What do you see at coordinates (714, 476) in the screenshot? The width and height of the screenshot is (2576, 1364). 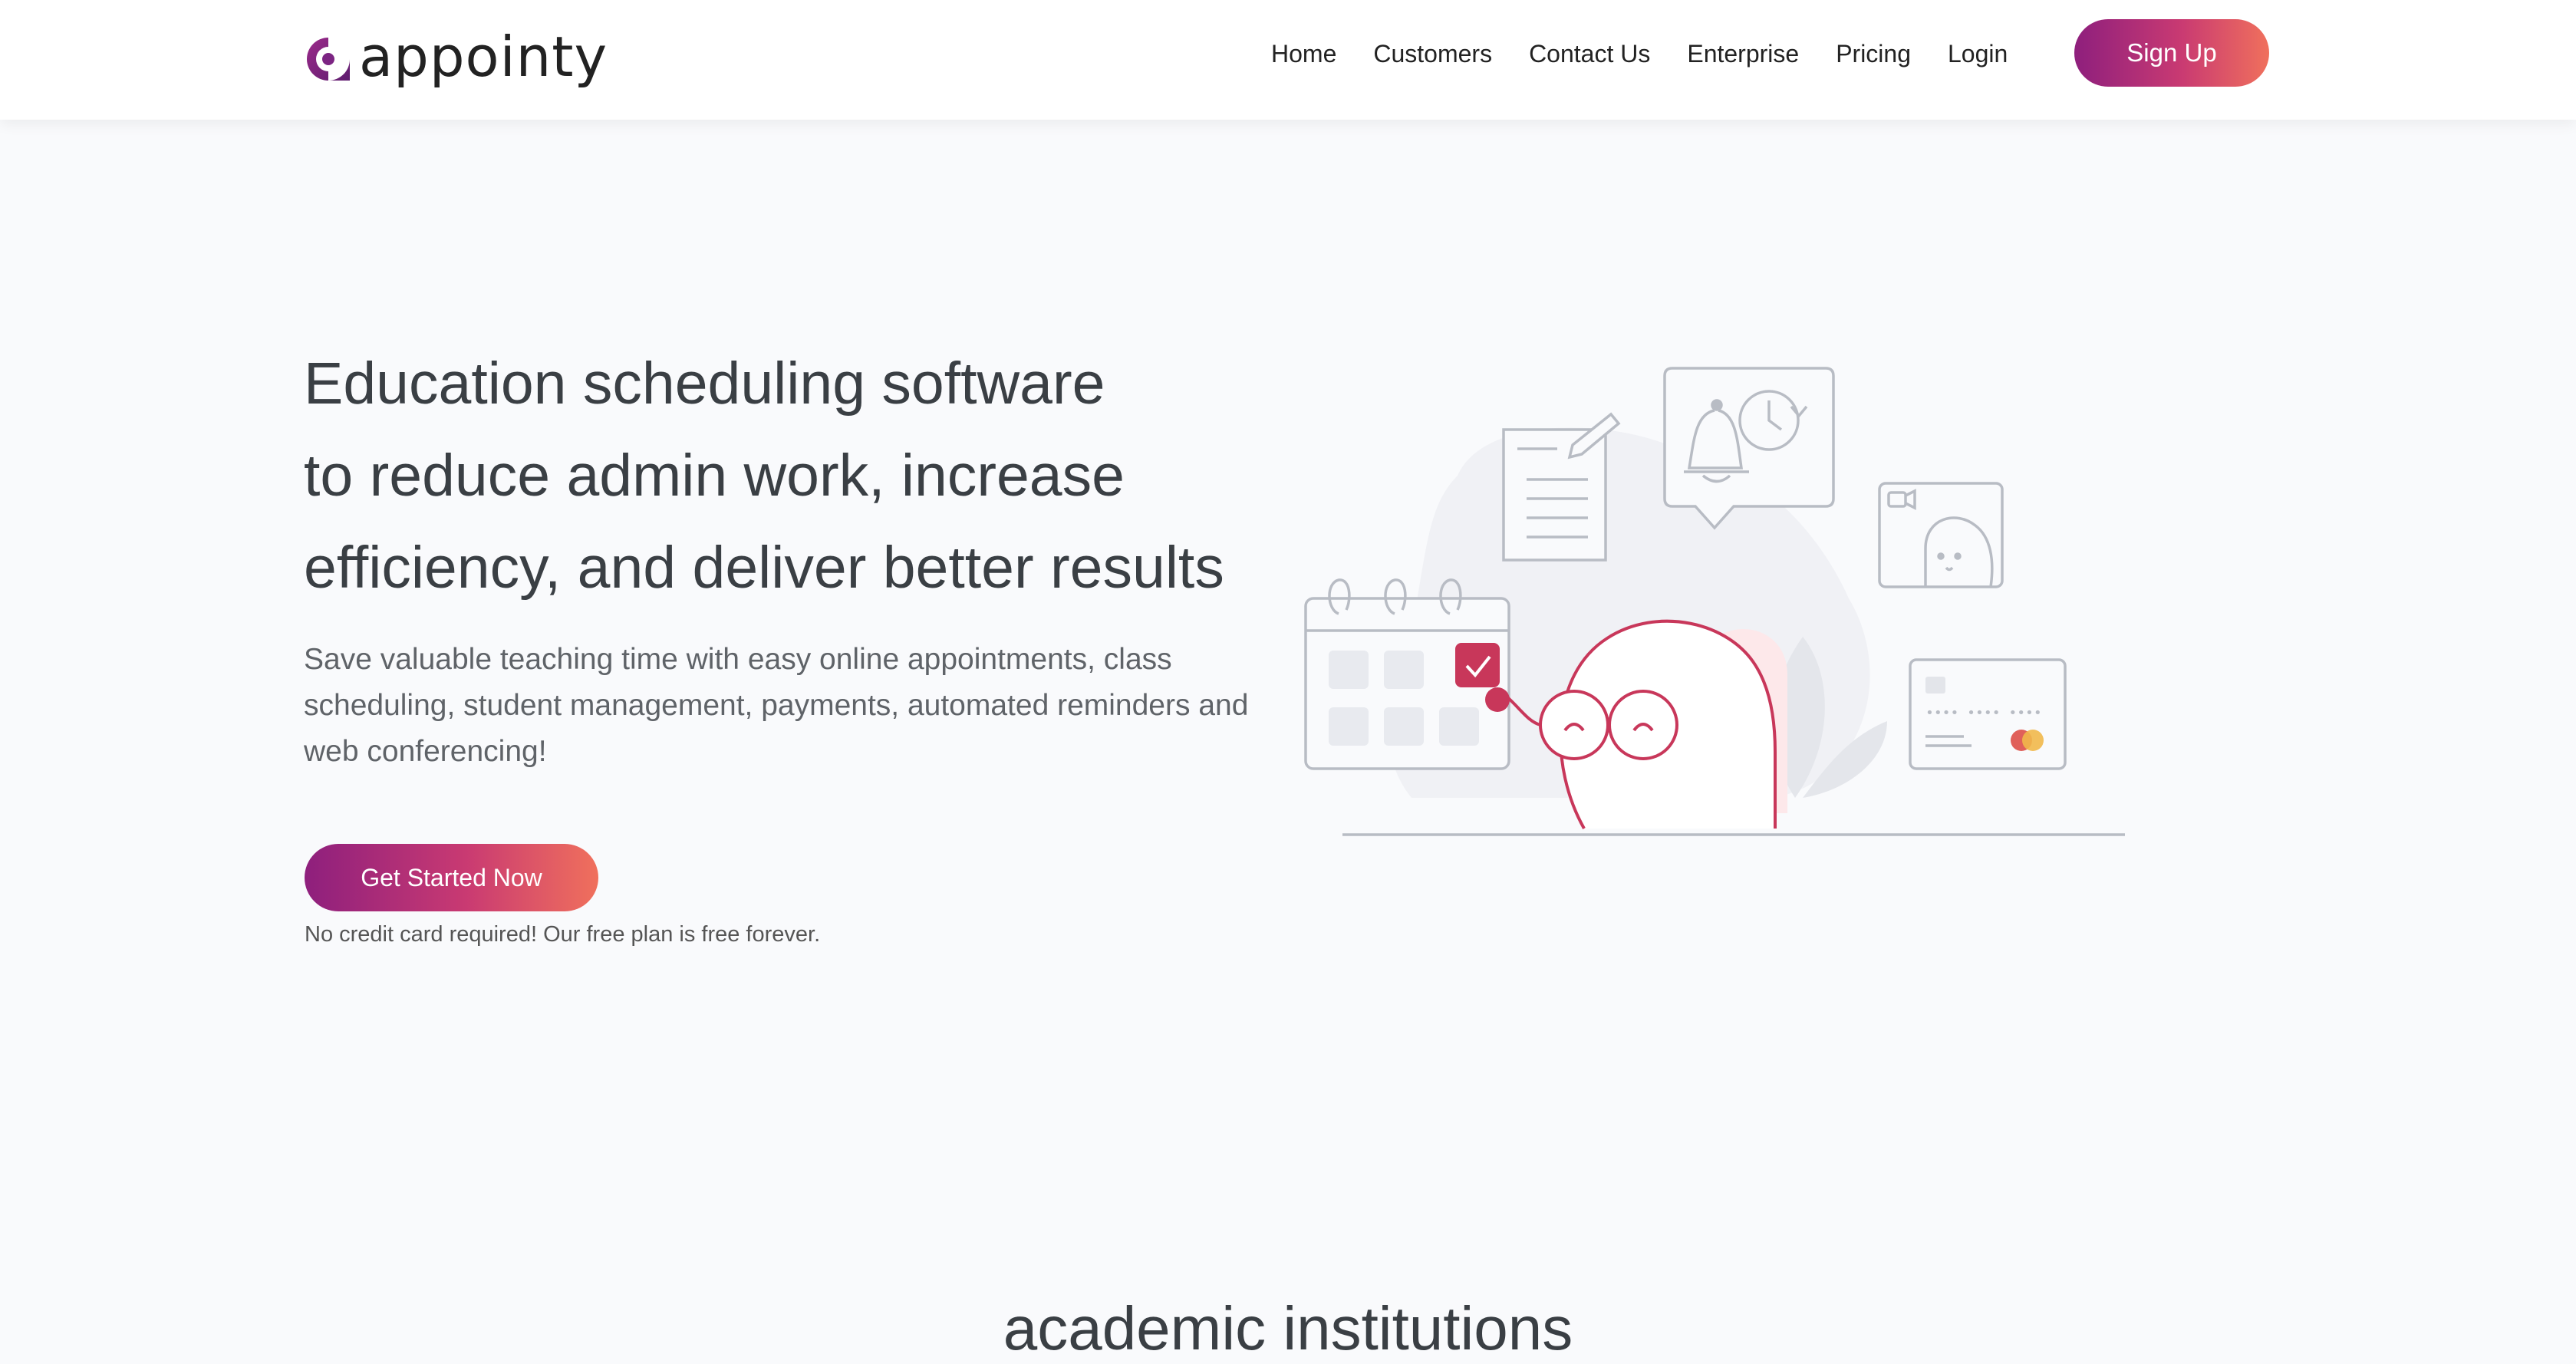 I see `headline-line-2: to reduce admin work, increase` at bounding box center [714, 476].